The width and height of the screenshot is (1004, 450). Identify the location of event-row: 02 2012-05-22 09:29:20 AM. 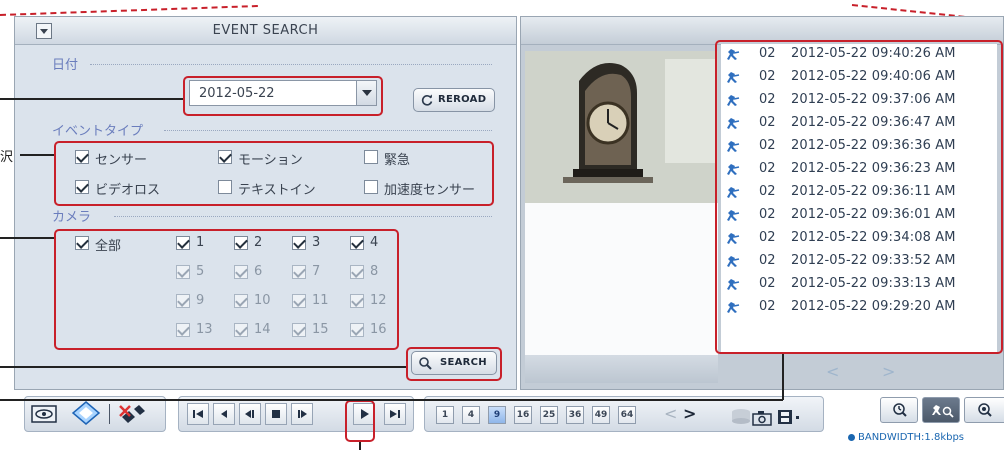
(859, 308).